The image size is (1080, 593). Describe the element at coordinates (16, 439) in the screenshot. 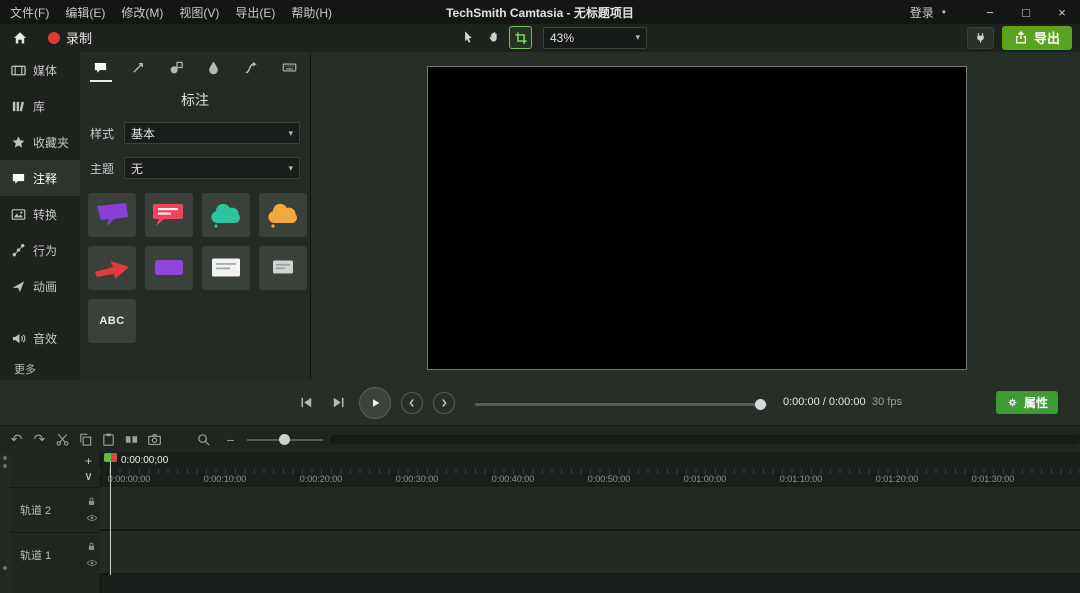

I see `undo-button: ↶` at that location.